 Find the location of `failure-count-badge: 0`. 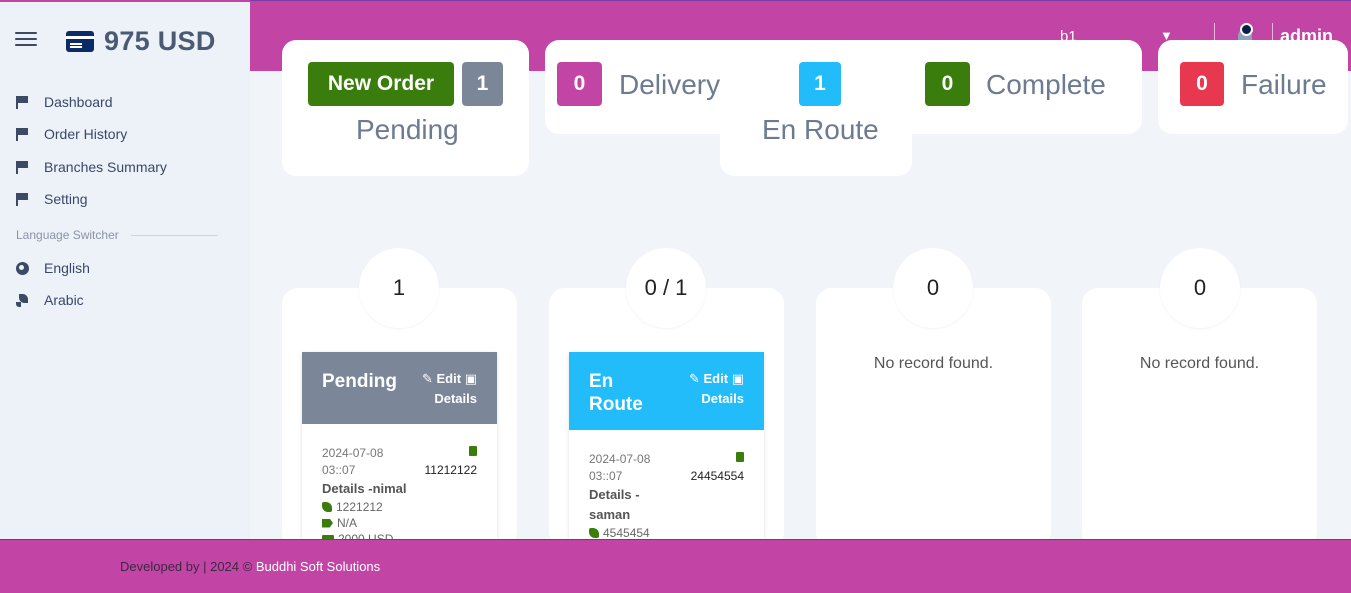

failure-count-badge: 0 is located at coordinates (1202, 84).